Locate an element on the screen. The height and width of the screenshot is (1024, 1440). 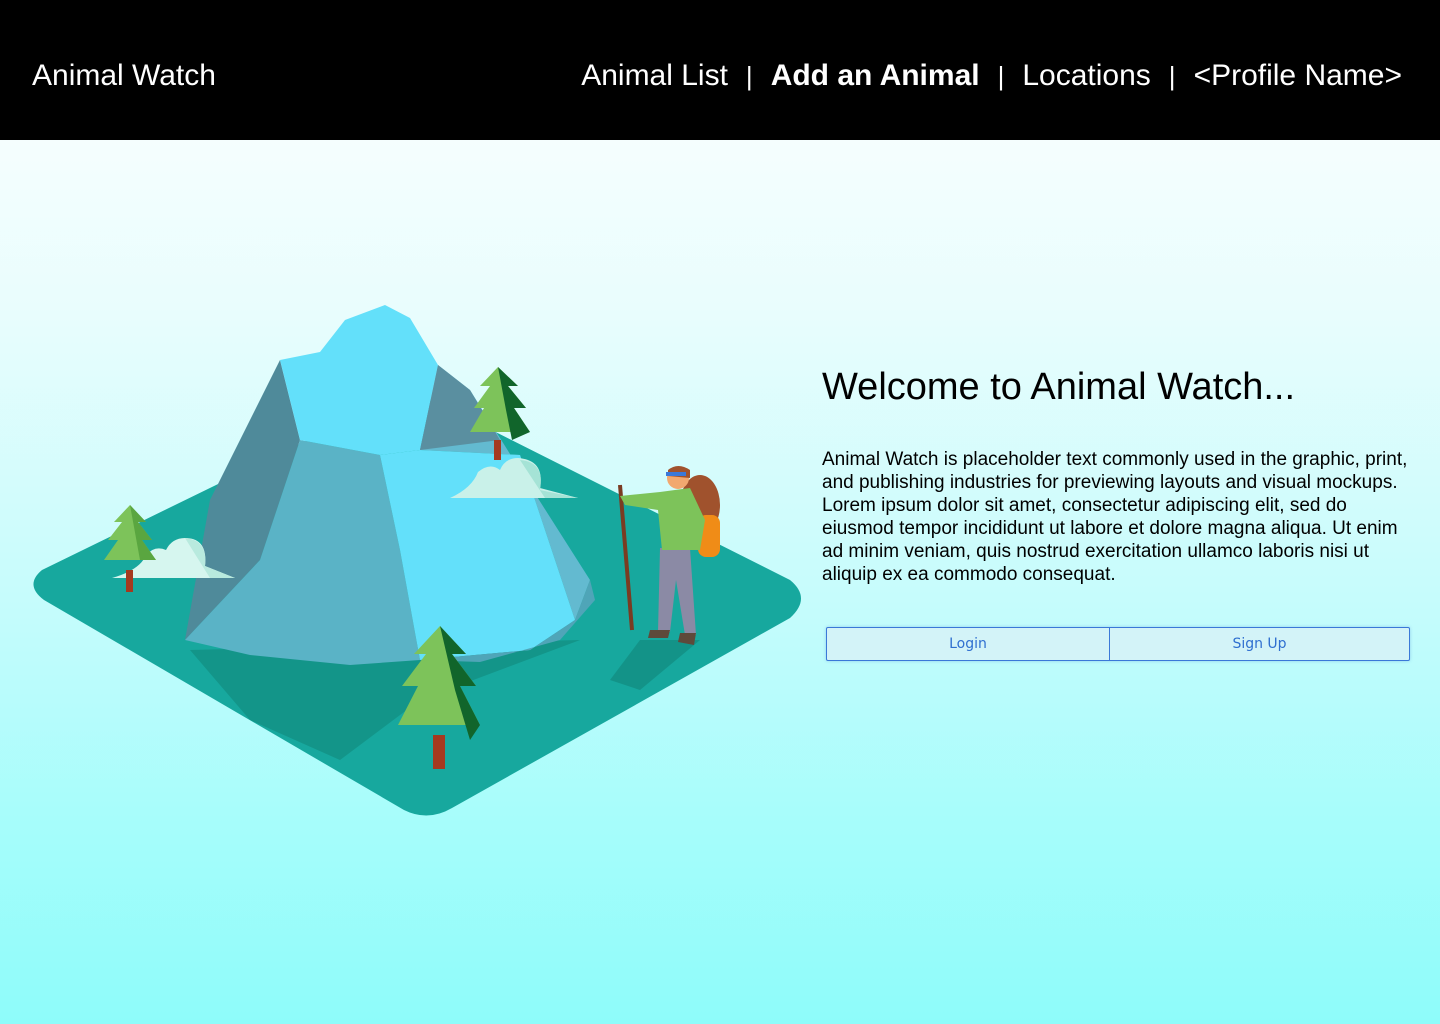
auth-button-group: Login Sign Up is located at coordinates (1118, 644).